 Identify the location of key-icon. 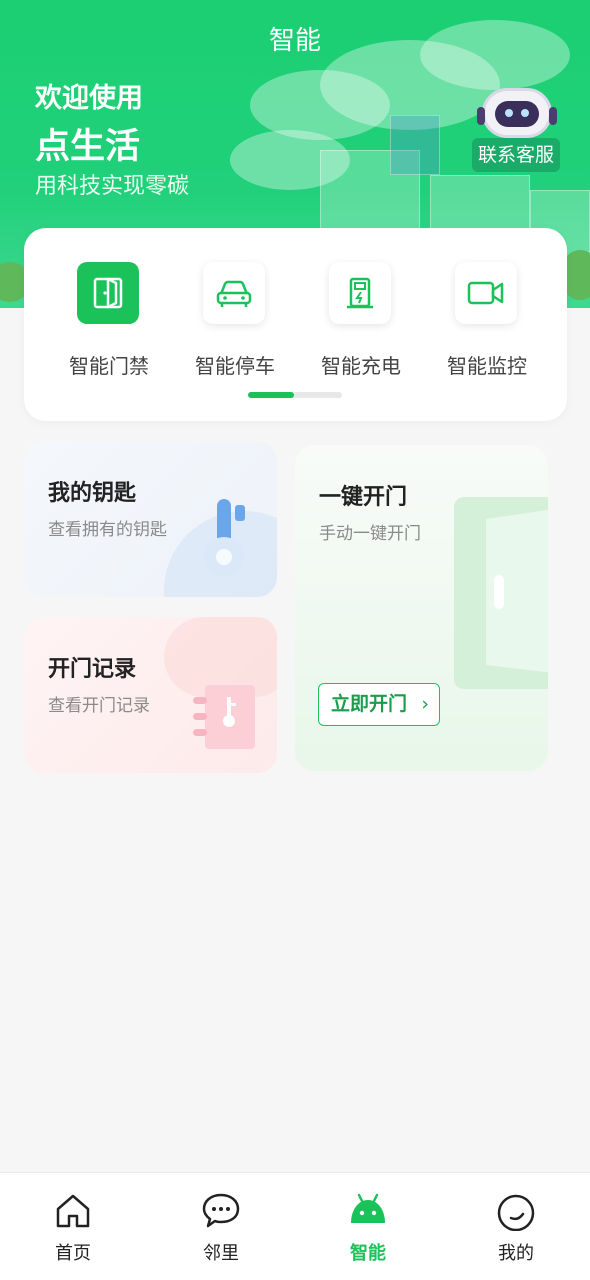
(224, 538).